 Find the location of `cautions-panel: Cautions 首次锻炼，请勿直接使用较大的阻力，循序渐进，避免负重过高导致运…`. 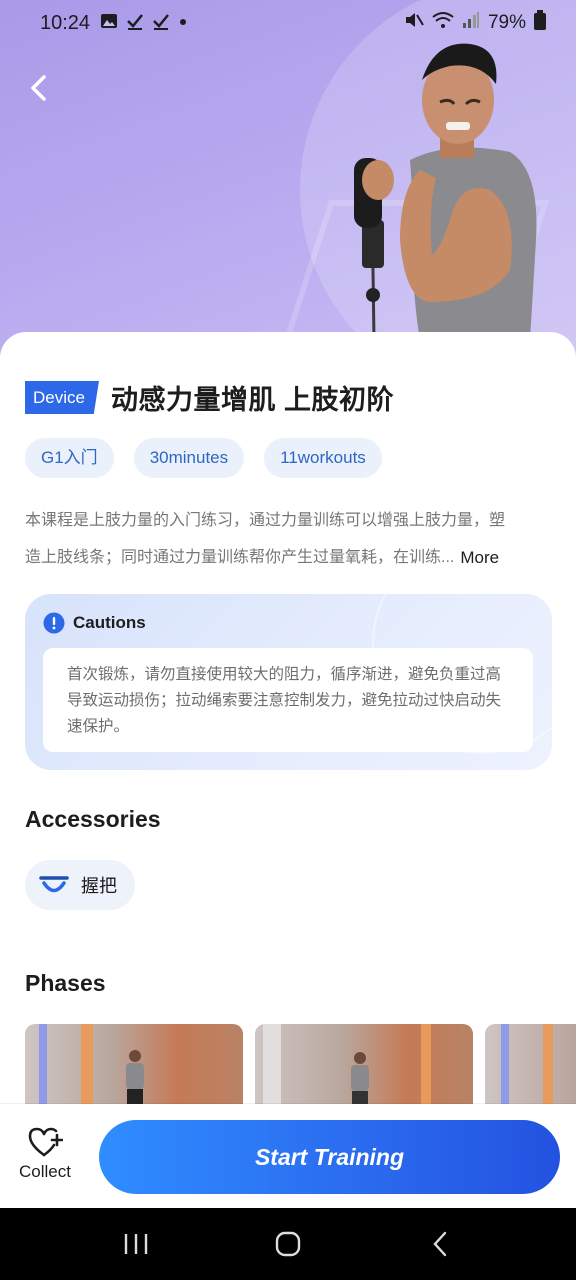

cautions-panel: Cautions 首次锻炼，请勿直接使用较大的阻力，循序渐进，避免负重过高导致运… is located at coordinates (288, 682).